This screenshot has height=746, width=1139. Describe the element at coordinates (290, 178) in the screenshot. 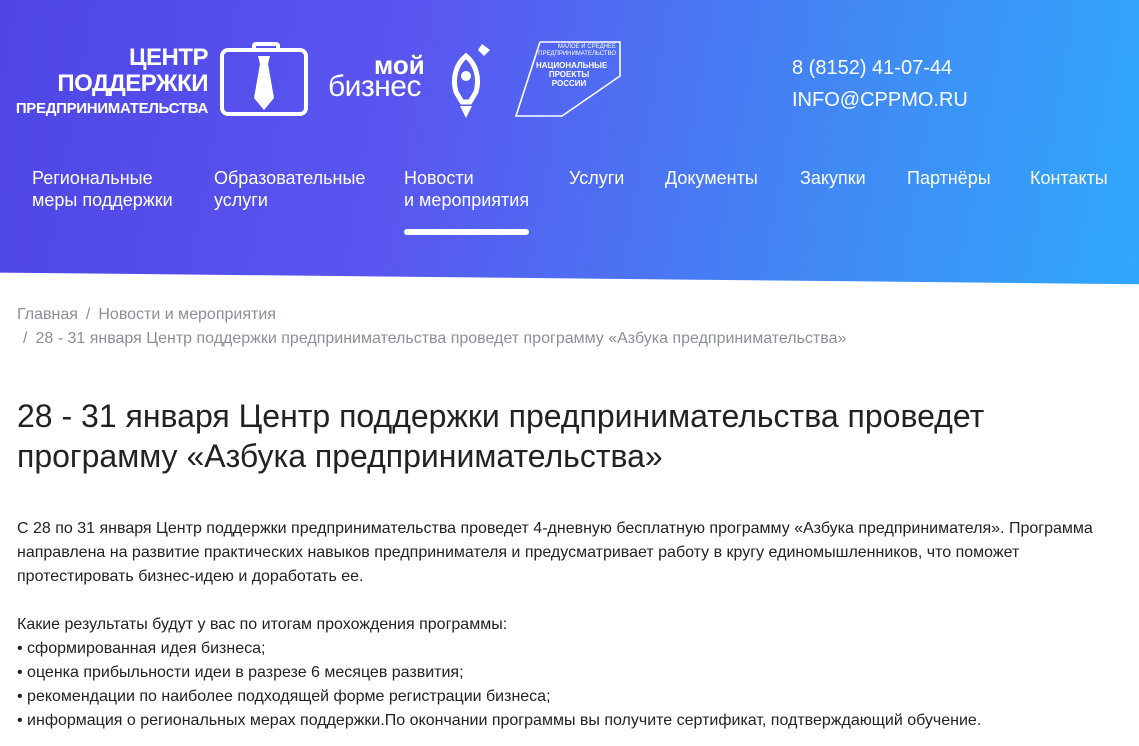

I see `nav-label-line1: Образовательные` at that location.